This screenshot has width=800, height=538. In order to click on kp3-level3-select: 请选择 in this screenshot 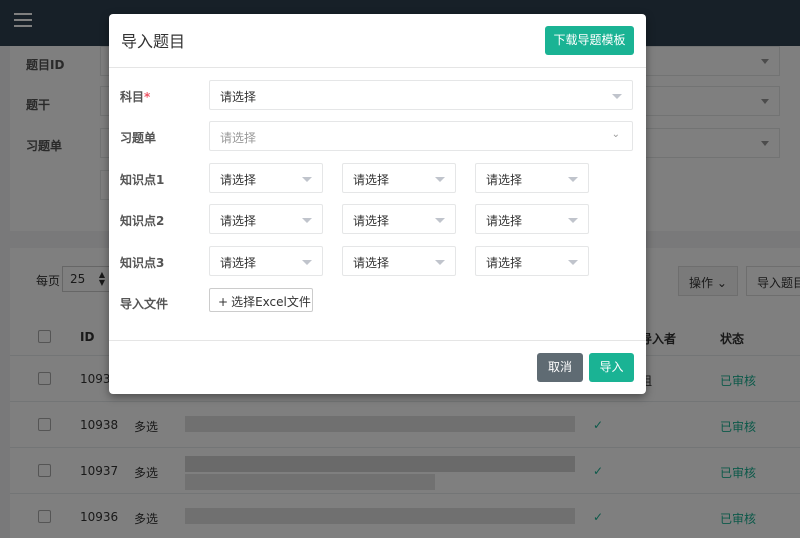, I will do `click(532, 261)`.